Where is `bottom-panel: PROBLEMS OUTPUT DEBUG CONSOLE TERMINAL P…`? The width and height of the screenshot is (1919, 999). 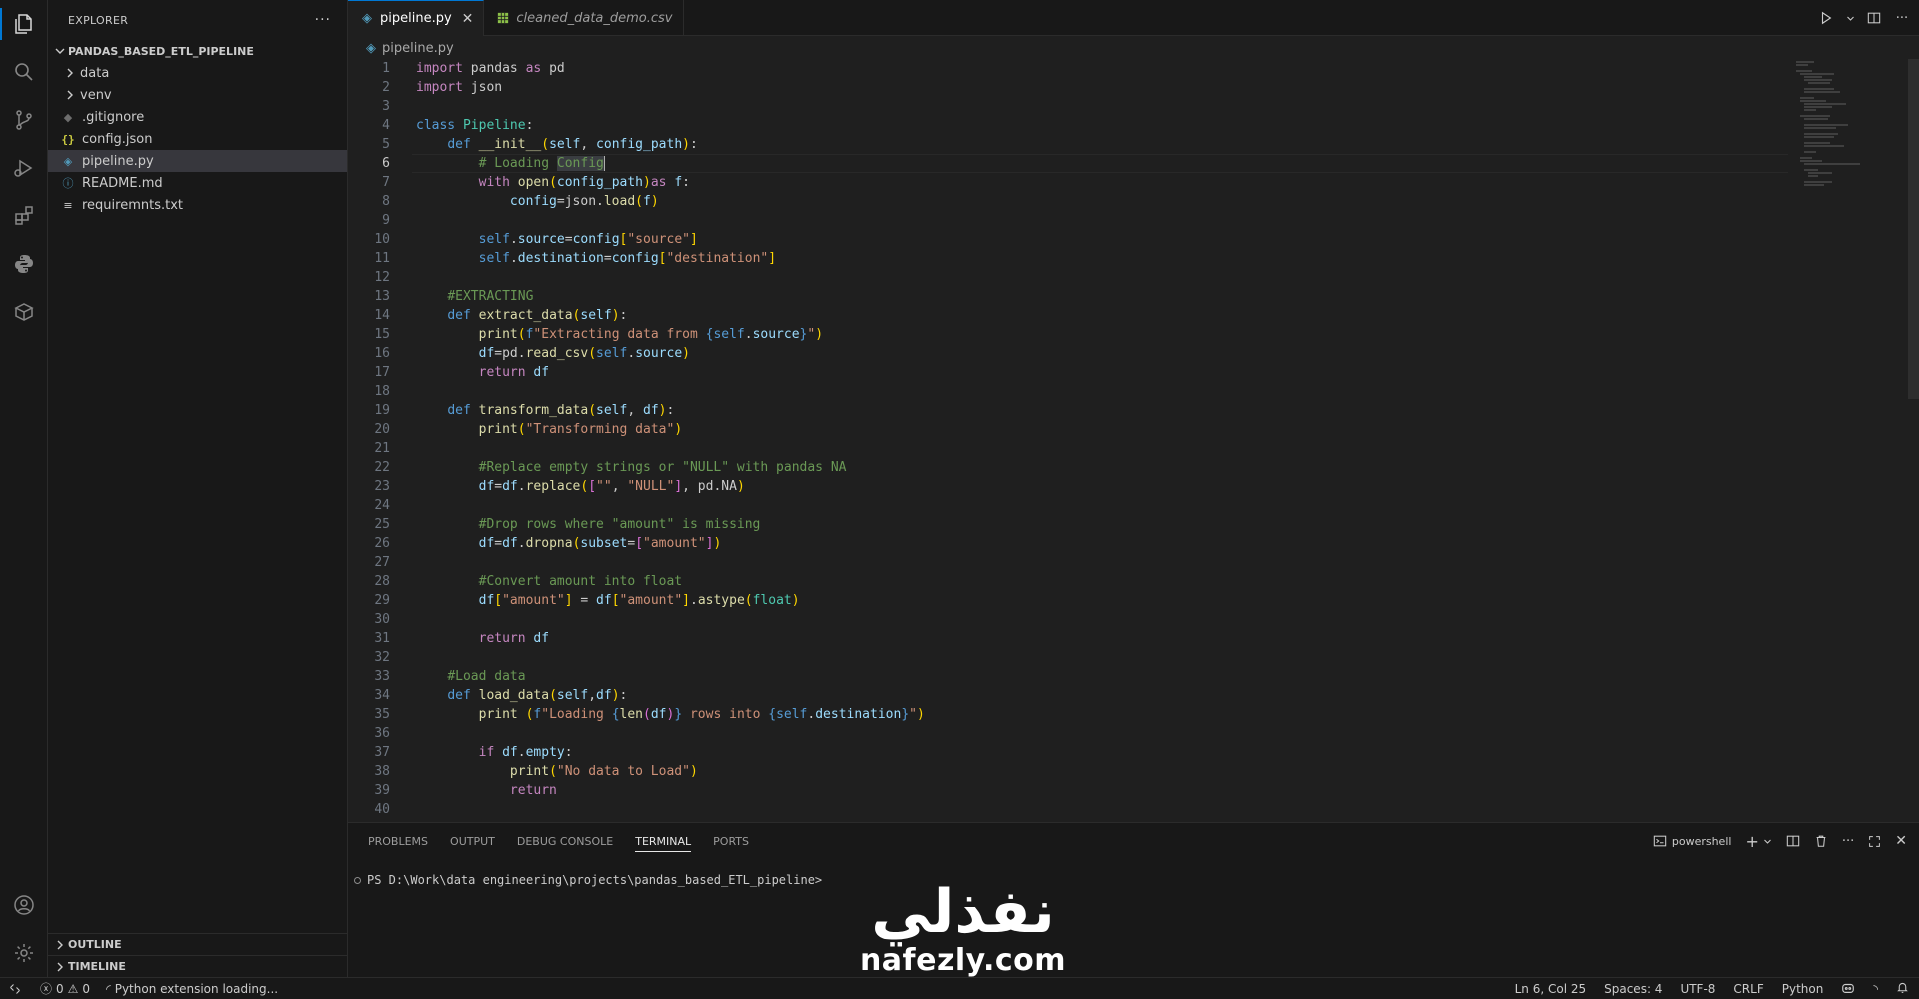 bottom-panel: PROBLEMS OUTPUT DEBUG CONSOLE TERMINAL P… is located at coordinates (1133, 899).